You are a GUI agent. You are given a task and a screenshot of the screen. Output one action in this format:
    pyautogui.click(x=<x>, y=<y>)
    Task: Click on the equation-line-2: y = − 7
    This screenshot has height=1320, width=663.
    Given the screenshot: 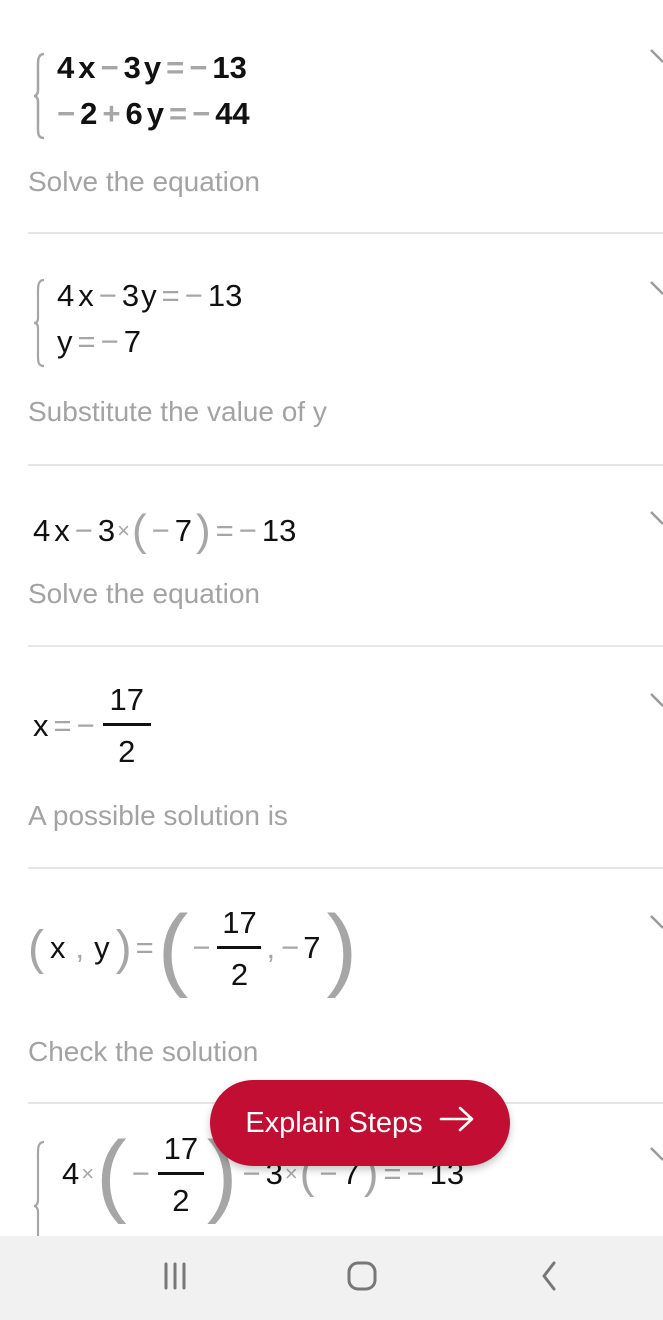 What is the action you would take?
    pyautogui.click(x=99, y=342)
    